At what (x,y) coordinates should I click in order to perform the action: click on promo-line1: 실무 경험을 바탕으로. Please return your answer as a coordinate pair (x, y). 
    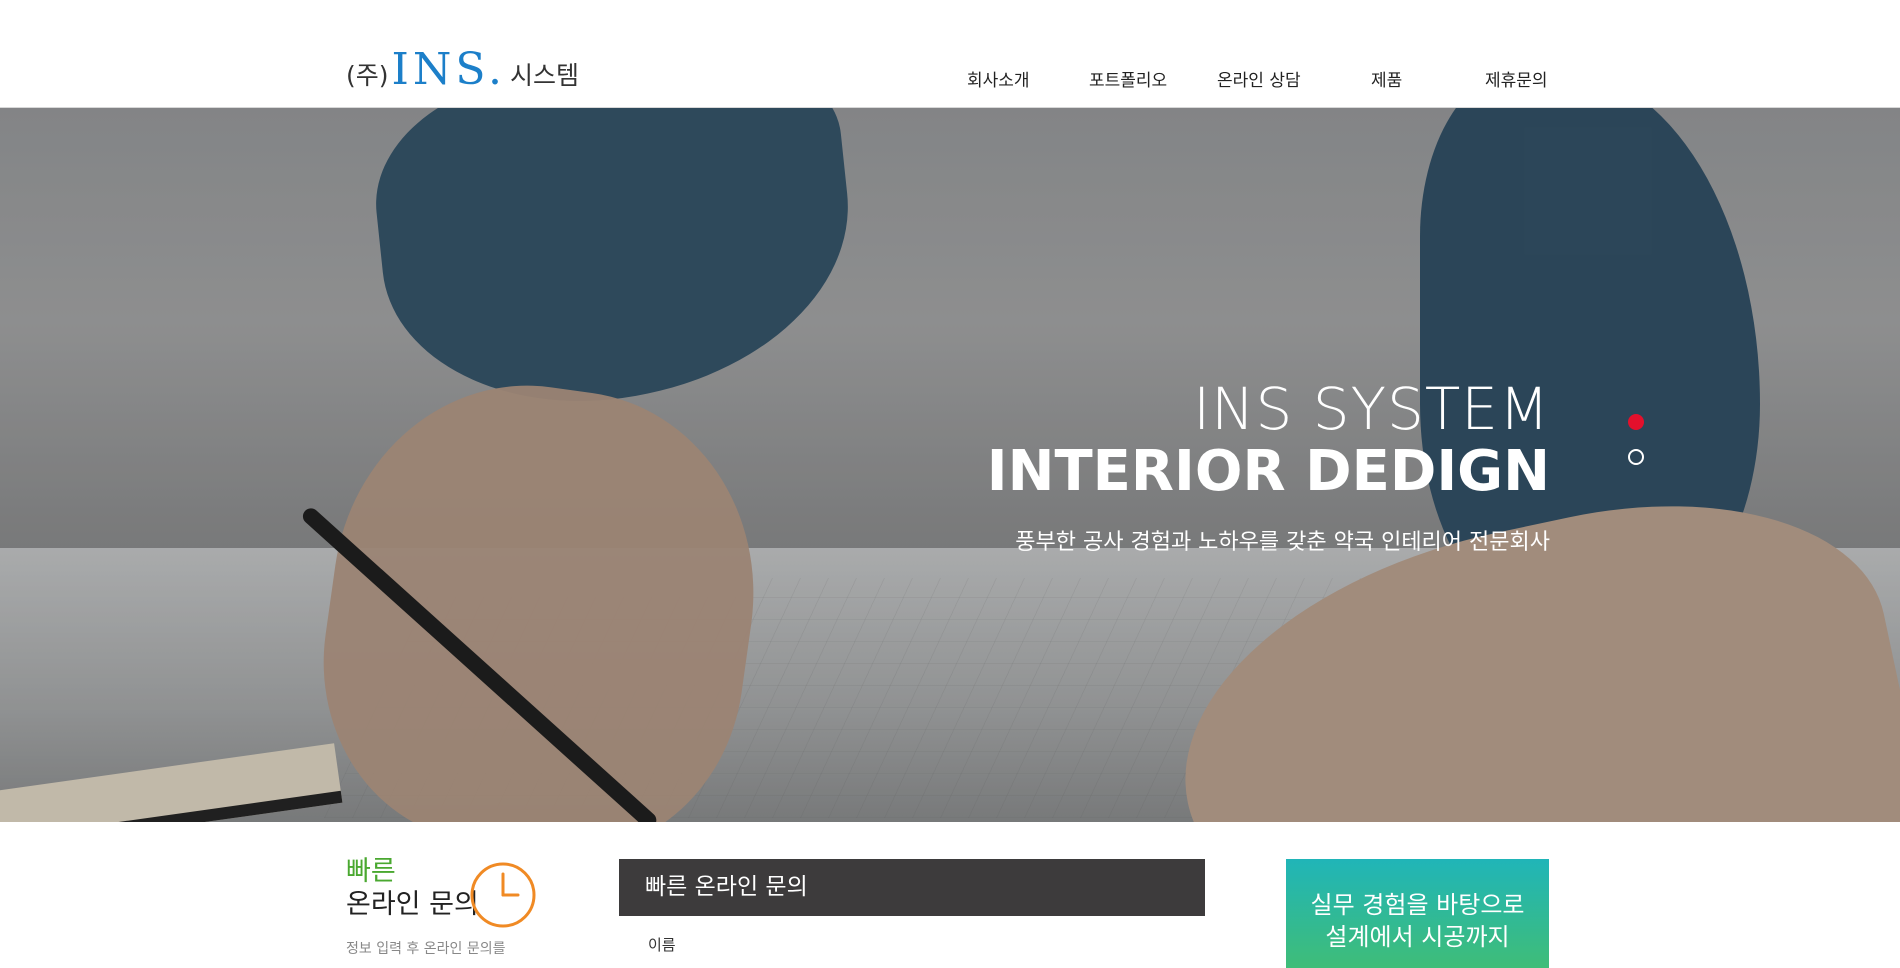
    Looking at the image, I should click on (1417, 905).